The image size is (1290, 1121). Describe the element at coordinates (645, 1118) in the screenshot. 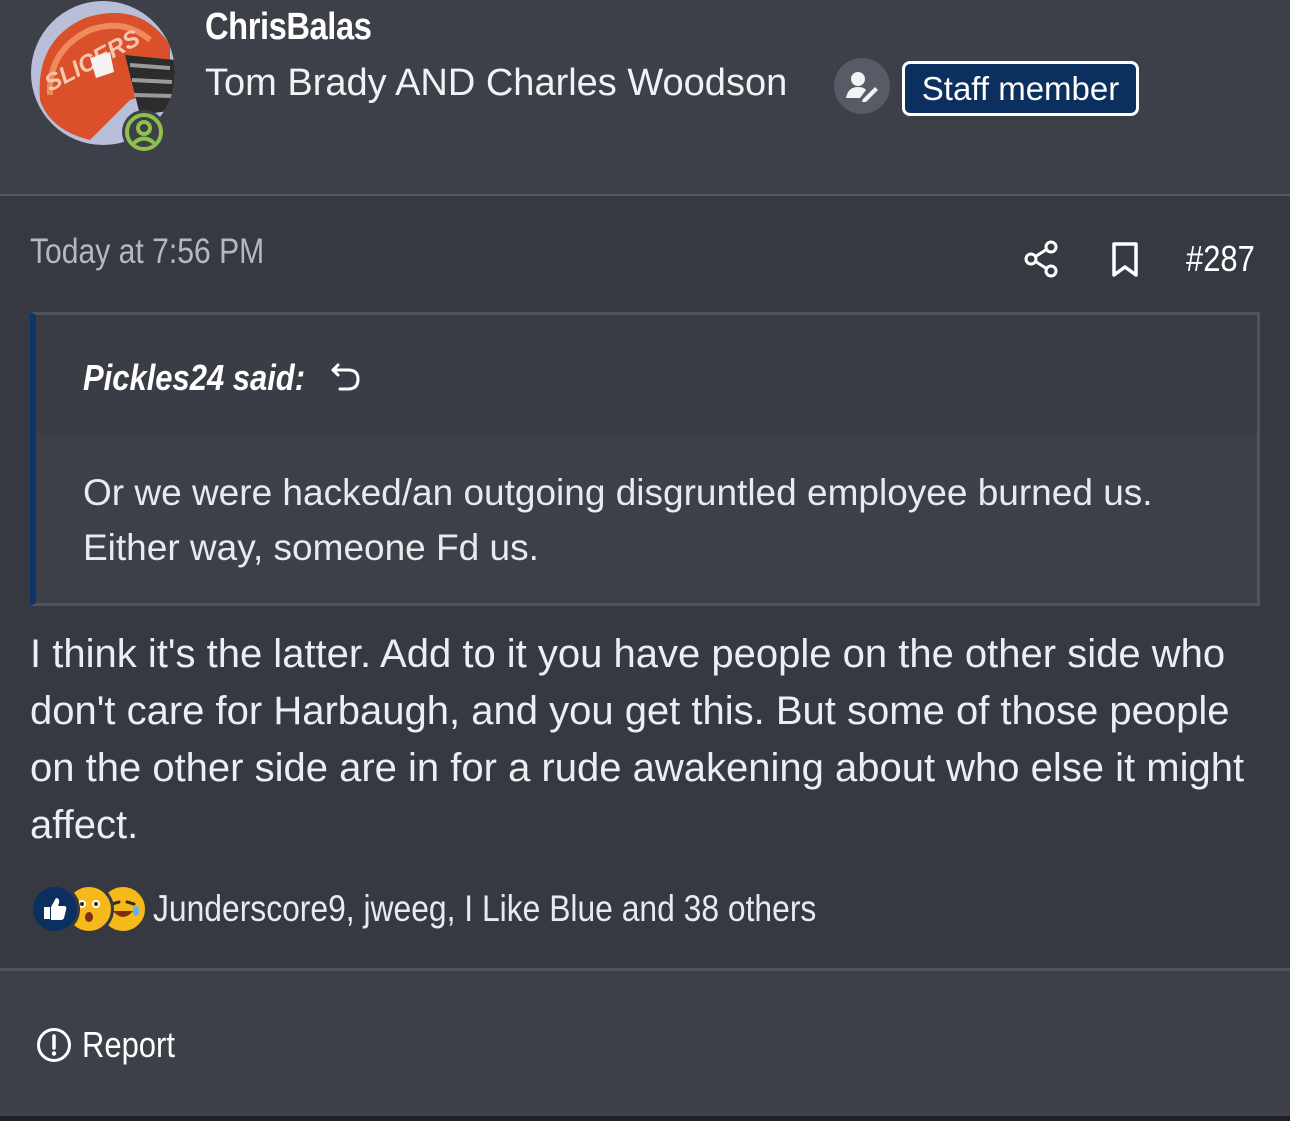

I see `bottom-edge` at that location.